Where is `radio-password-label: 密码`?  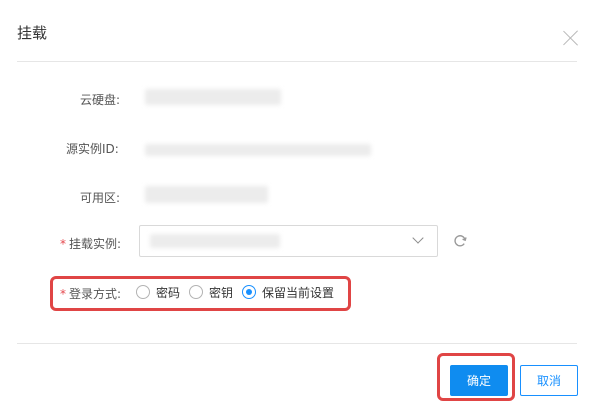 radio-password-label: 密码 is located at coordinates (168, 292).